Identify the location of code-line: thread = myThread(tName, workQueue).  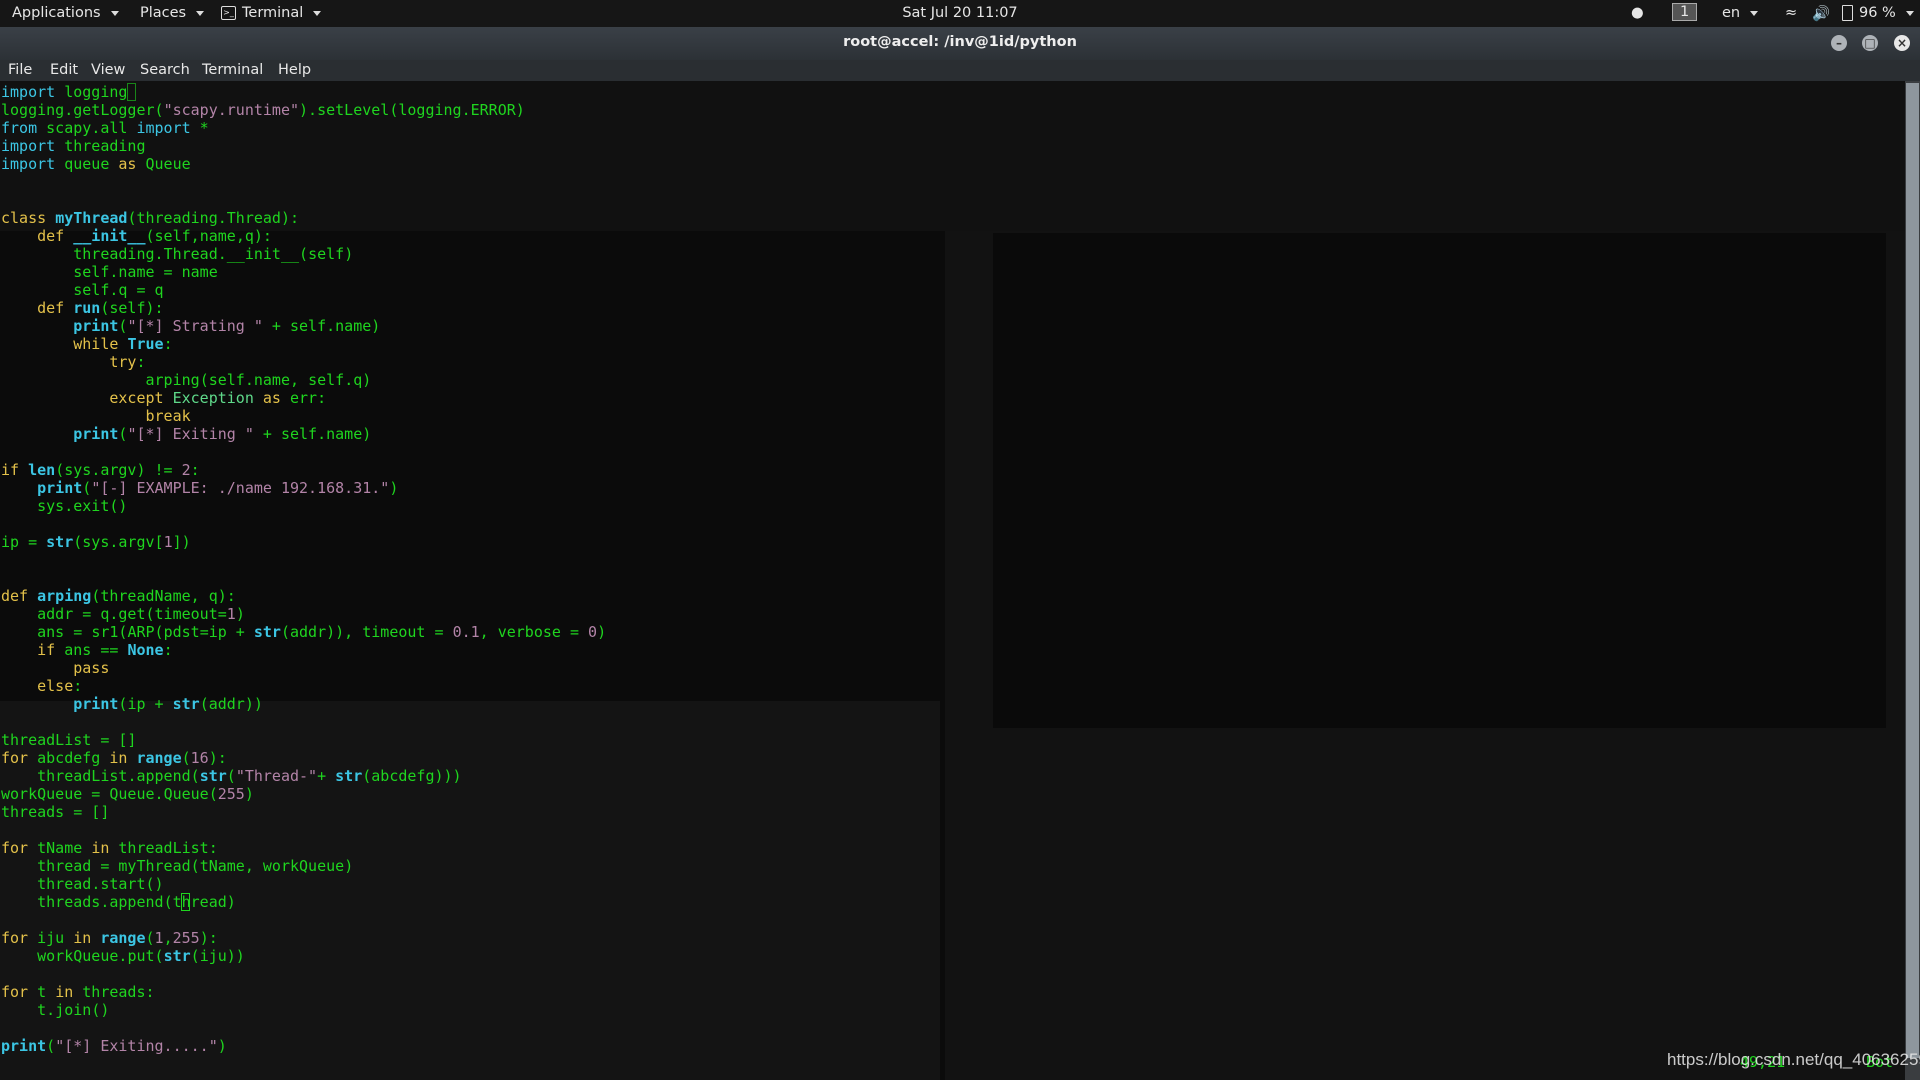
(195, 866).